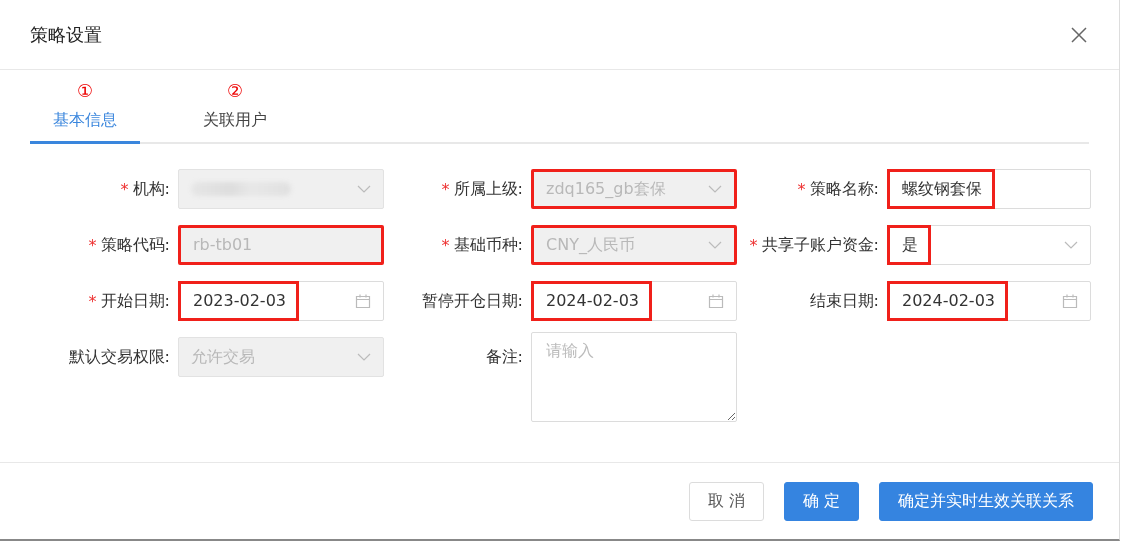  Describe the element at coordinates (235, 123) in the screenshot. I see `tab: 关联用户` at that location.